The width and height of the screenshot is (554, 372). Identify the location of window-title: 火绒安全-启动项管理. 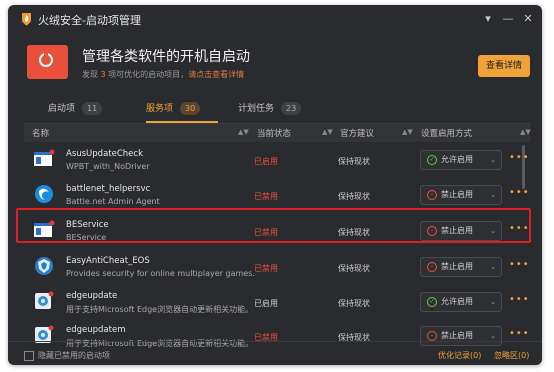
(89, 20).